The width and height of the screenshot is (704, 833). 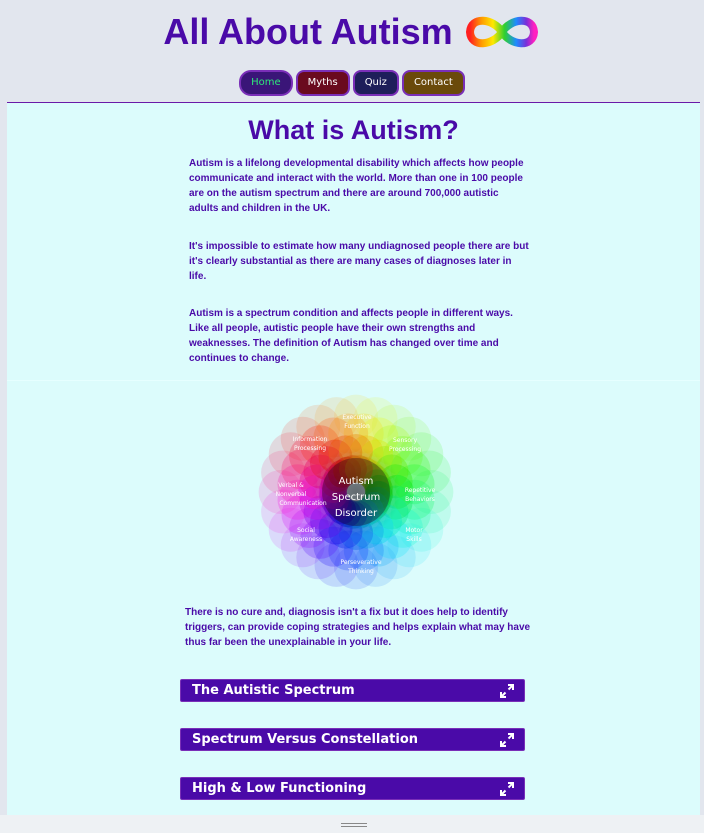 I want to click on site-header: All About Autism Home Myths Quiz Contact, so click(x=352, y=51).